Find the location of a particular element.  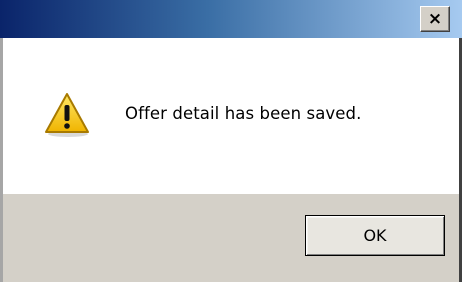

close-button: × is located at coordinates (435, 19).